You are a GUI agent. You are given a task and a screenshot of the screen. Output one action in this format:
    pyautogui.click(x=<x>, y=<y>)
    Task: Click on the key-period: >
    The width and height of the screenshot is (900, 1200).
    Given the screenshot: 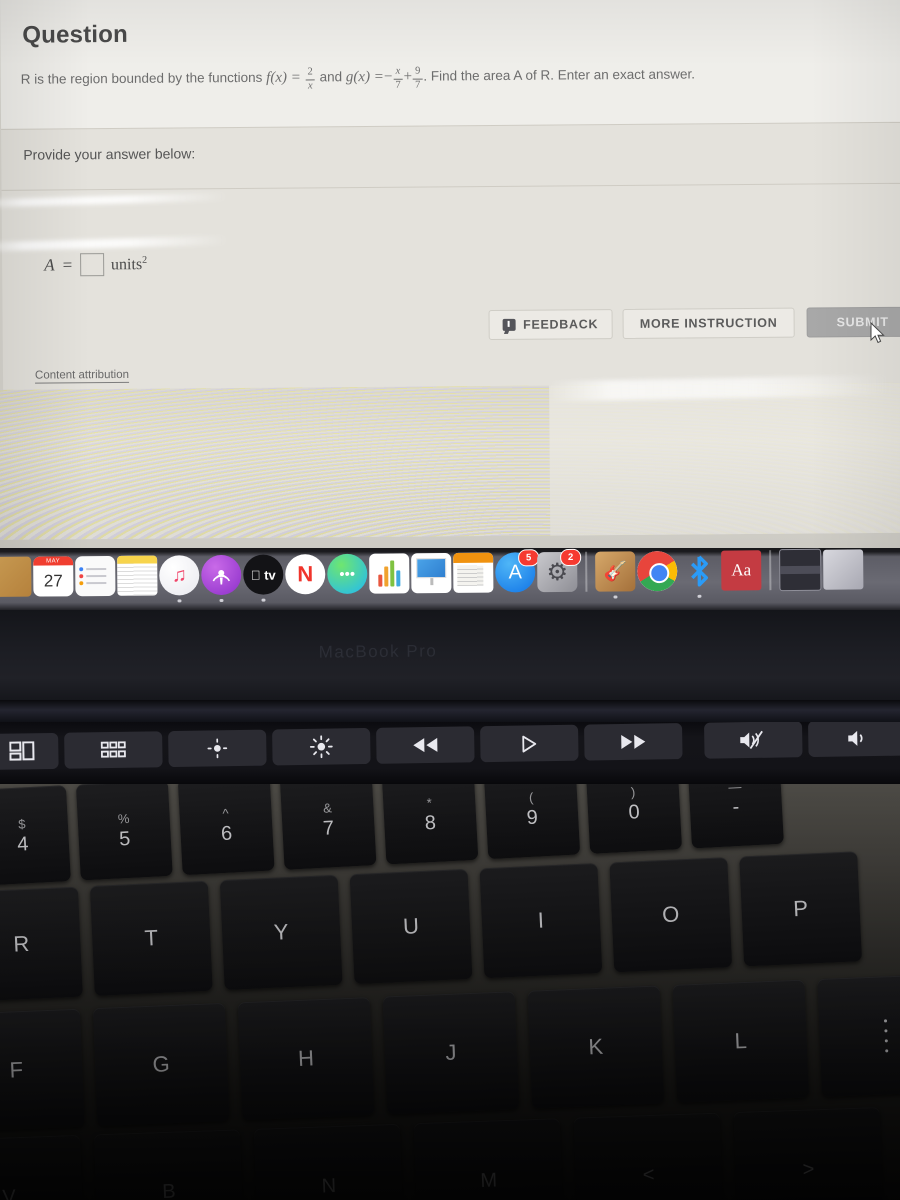 What is the action you would take?
    pyautogui.click(x=808, y=1153)
    